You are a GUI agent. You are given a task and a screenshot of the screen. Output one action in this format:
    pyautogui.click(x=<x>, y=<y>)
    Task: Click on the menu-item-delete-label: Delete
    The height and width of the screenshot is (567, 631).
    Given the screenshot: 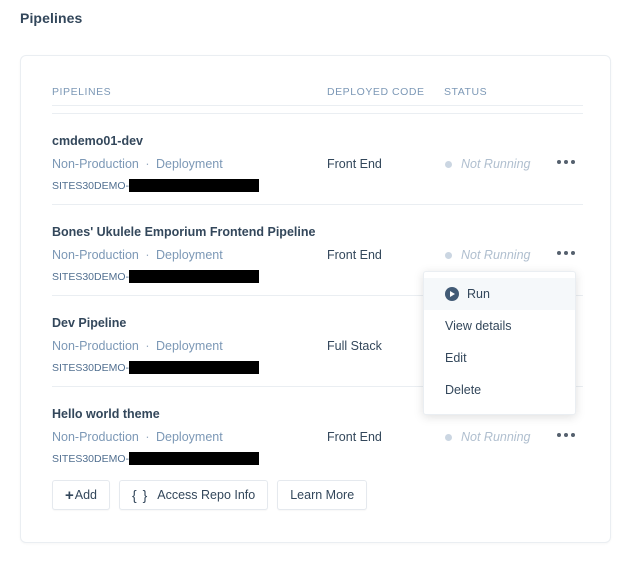 What is the action you would take?
    pyautogui.click(x=463, y=390)
    